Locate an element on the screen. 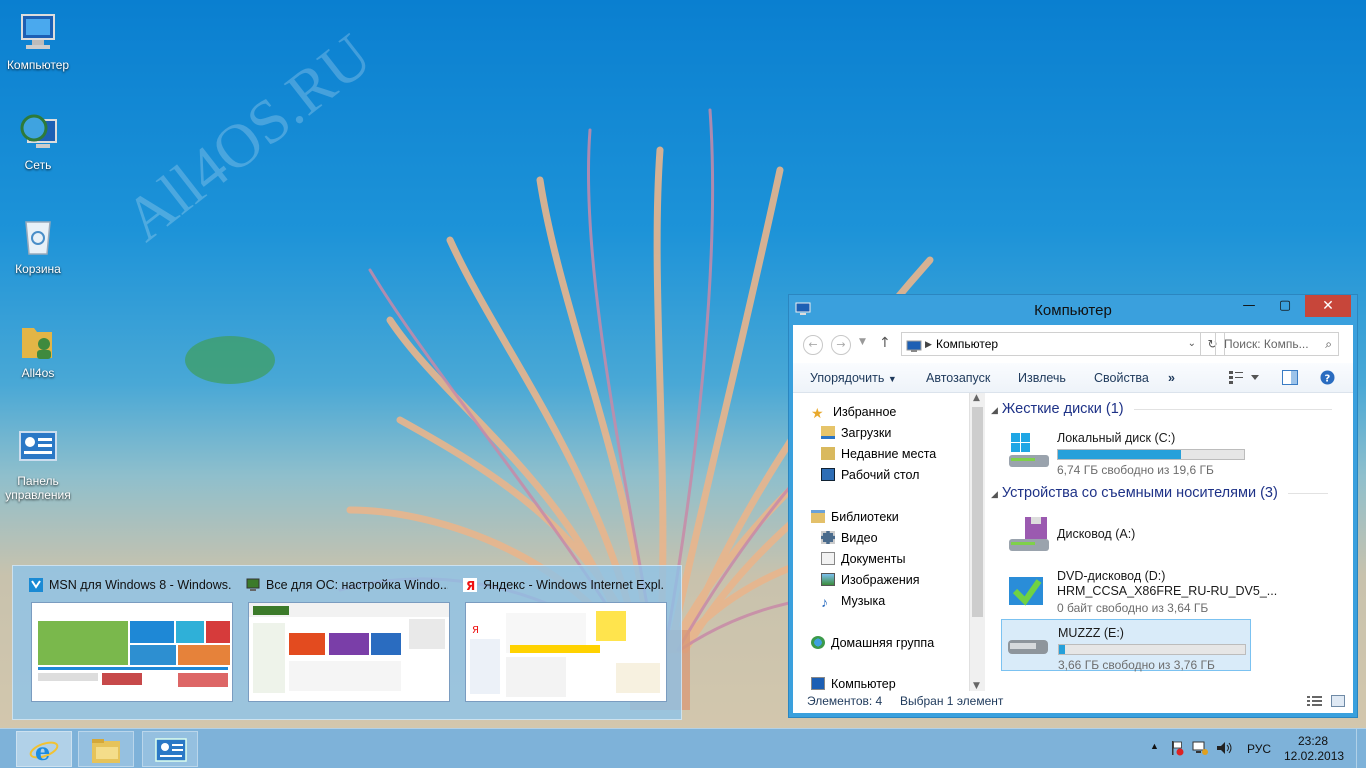 Image resolution: width=1366 pixels, height=768 pixels. taskbar-explorer-button is located at coordinates (106, 749).